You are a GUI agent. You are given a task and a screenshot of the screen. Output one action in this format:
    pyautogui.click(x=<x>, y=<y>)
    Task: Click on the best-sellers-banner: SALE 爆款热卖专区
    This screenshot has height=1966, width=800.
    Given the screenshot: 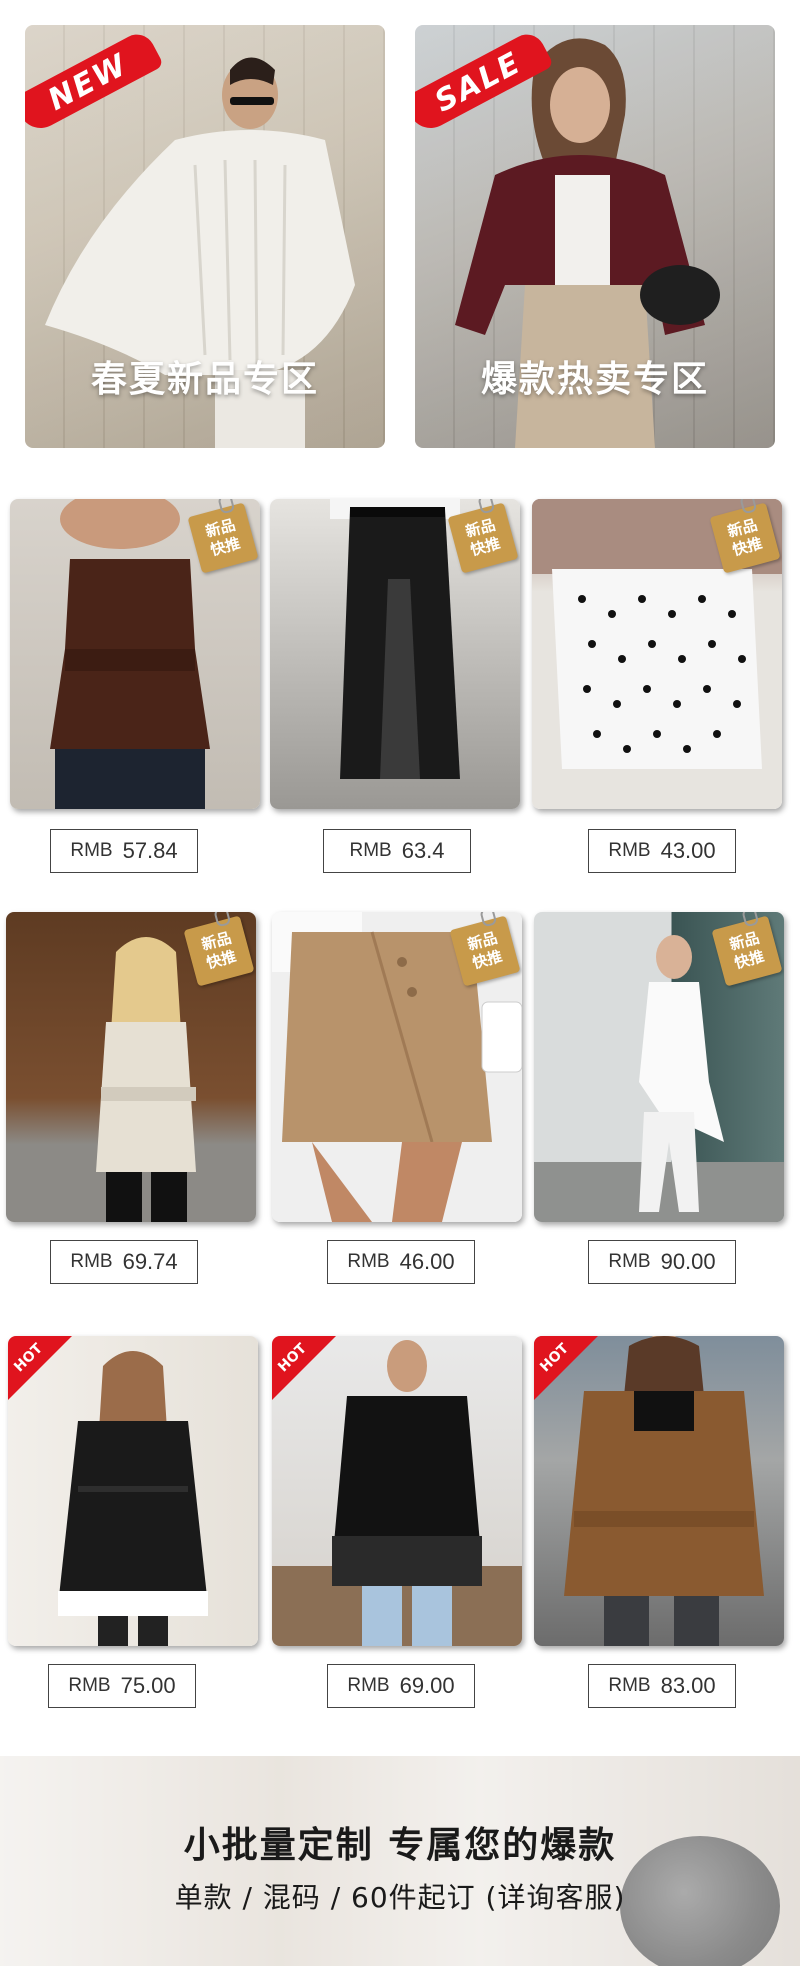 What is the action you would take?
    pyautogui.click(x=595, y=236)
    